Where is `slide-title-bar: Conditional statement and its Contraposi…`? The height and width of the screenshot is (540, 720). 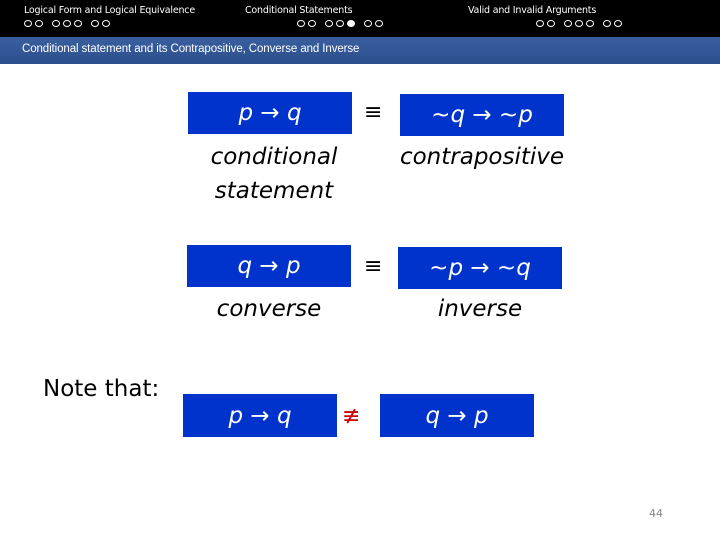
slide-title-bar: Conditional statement and its Contraposi… is located at coordinates (360, 50).